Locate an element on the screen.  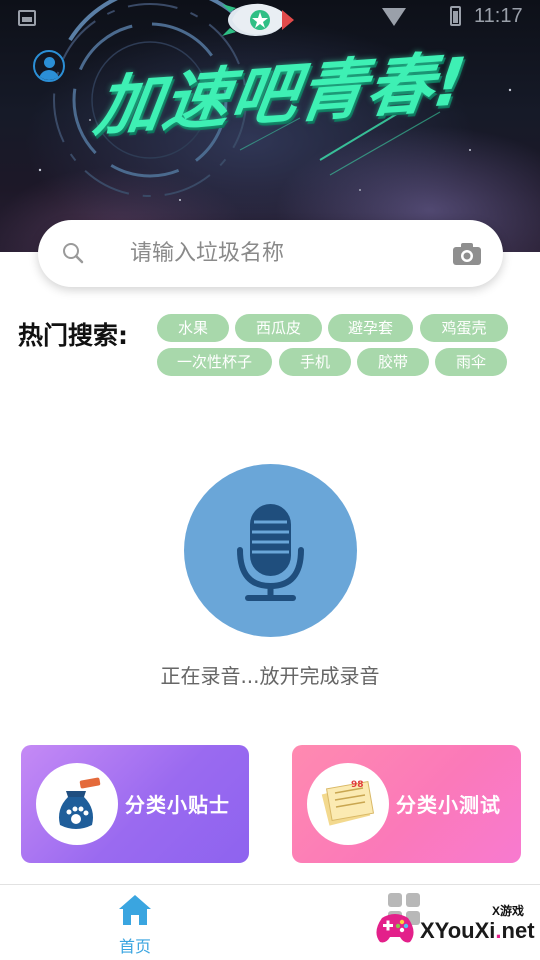
hot-tag-7: 胶带 is located at coordinates (393, 362).